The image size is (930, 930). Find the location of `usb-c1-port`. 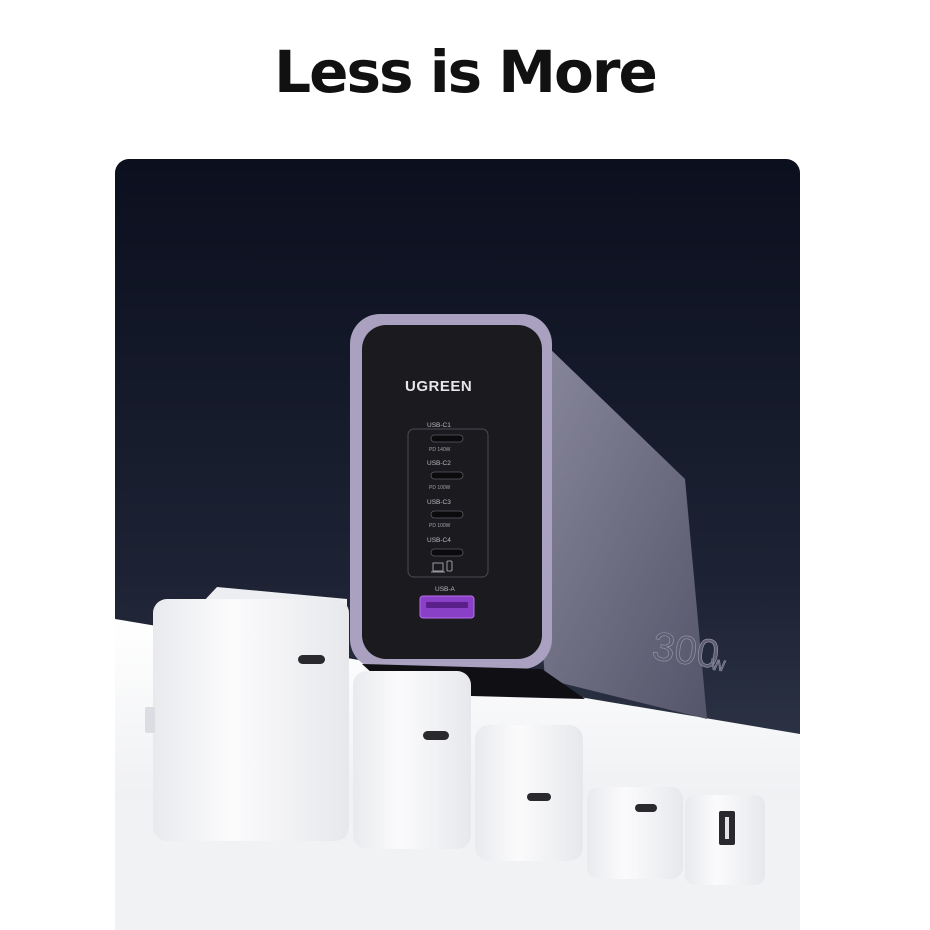

usb-c1-port is located at coordinates (447, 438).